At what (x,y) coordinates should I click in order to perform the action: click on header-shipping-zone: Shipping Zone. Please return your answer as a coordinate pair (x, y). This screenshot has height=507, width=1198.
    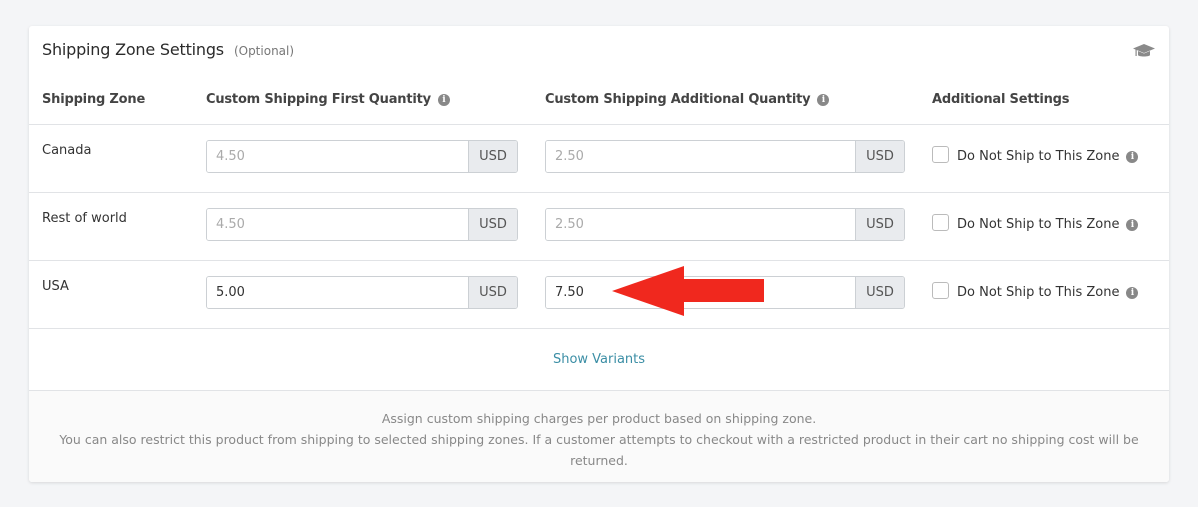
    Looking at the image, I should click on (93, 99).